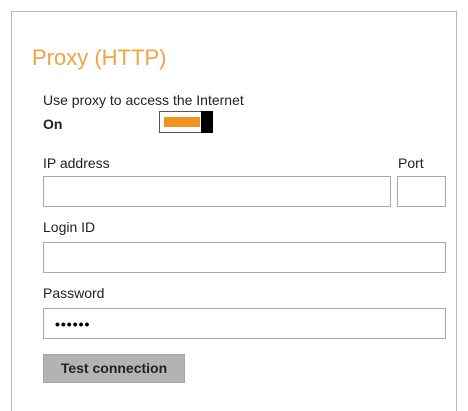 The image size is (468, 411). Describe the element at coordinates (69, 227) in the screenshot. I see `login-id-label: Login ID` at that location.